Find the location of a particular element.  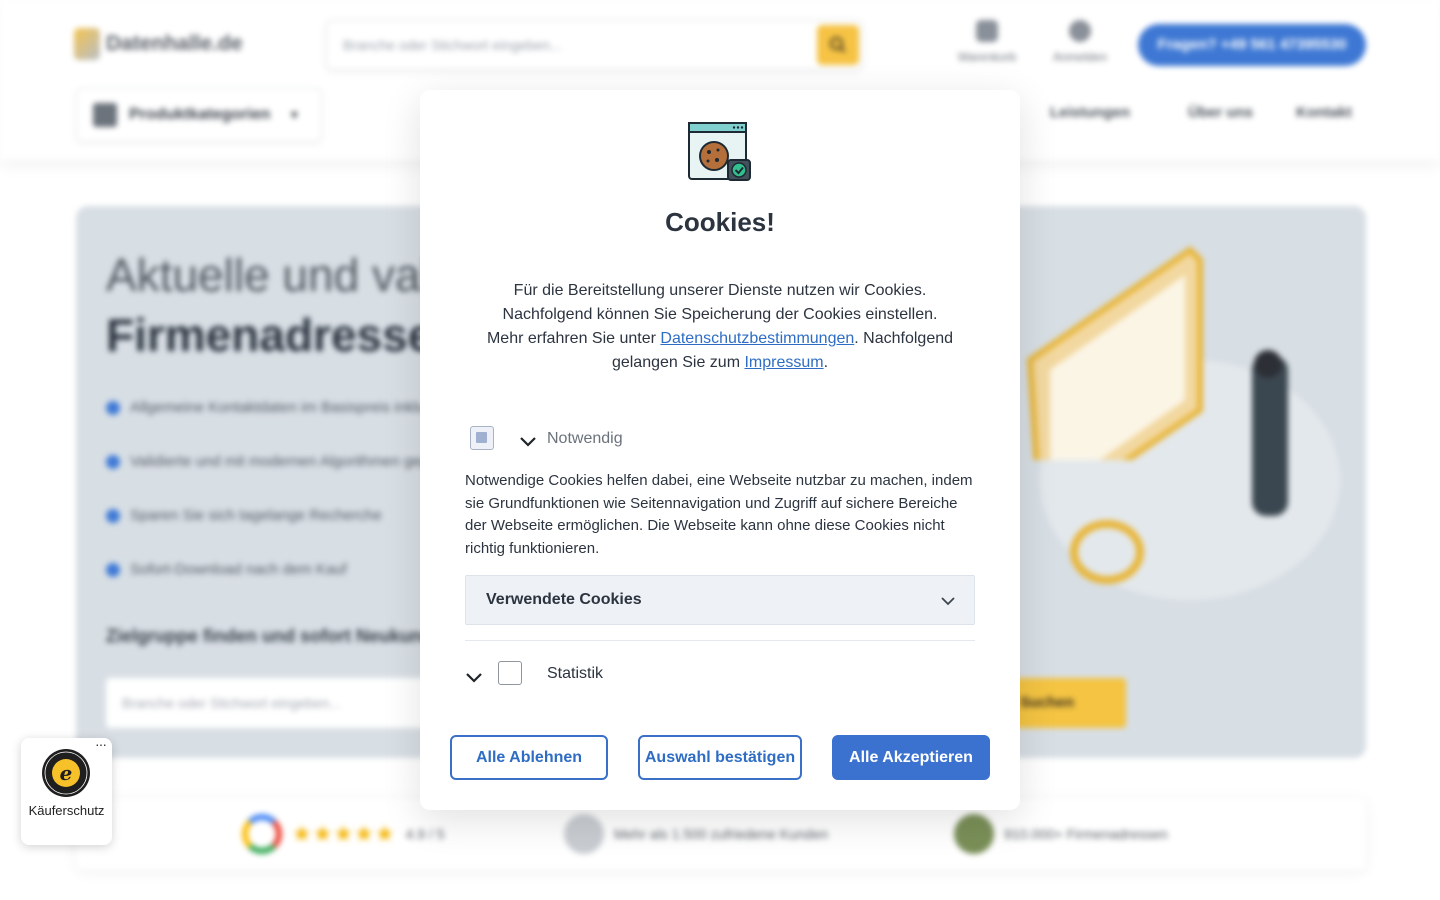

cookie-shield-icon is located at coordinates (719, 151).